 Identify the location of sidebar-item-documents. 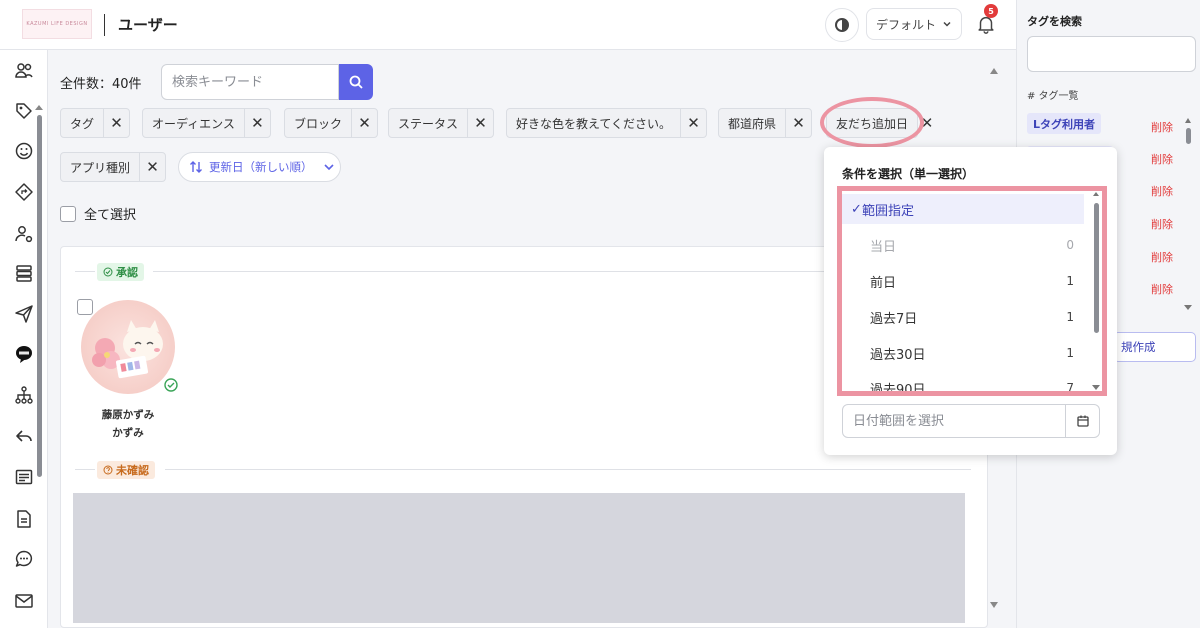
(24, 519).